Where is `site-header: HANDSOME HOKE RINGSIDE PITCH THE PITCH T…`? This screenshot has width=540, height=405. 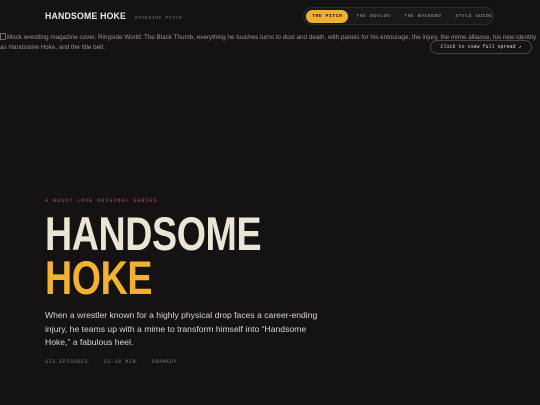 site-header: HANDSOME HOKE RINGSIDE PITCH THE PITCH T… is located at coordinates (270, 16).